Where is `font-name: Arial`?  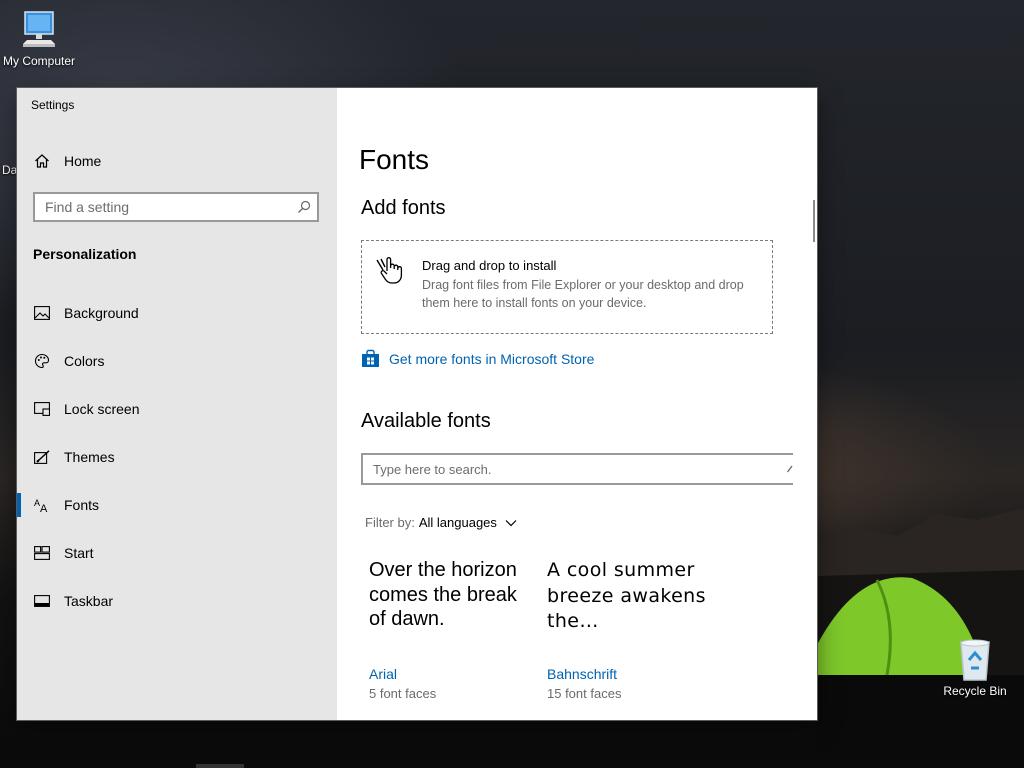 font-name: Arial is located at coordinates (383, 674).